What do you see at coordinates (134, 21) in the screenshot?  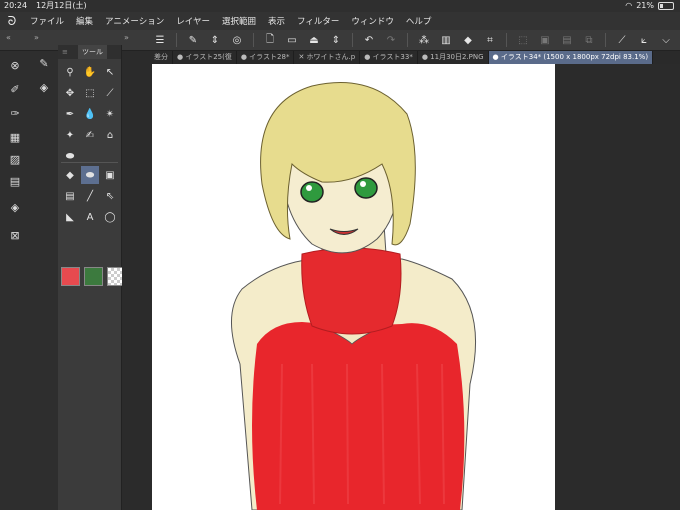 I see `menu-animation: アニメーション` at bounding box center [134, 21].